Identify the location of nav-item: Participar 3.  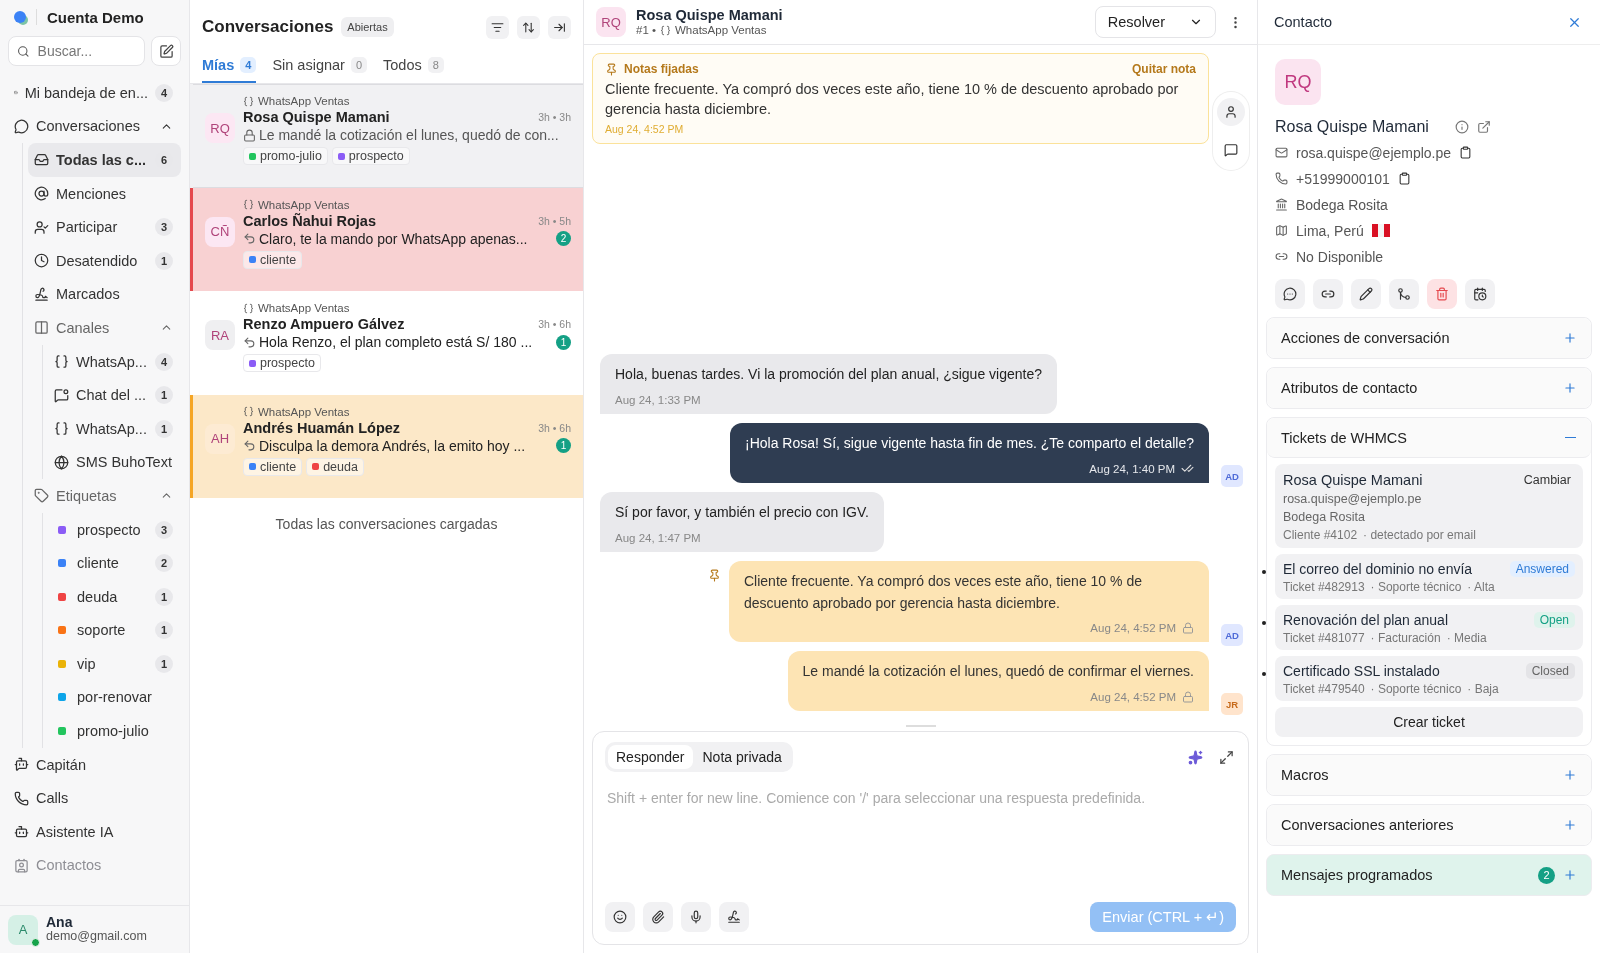
(104, 227).